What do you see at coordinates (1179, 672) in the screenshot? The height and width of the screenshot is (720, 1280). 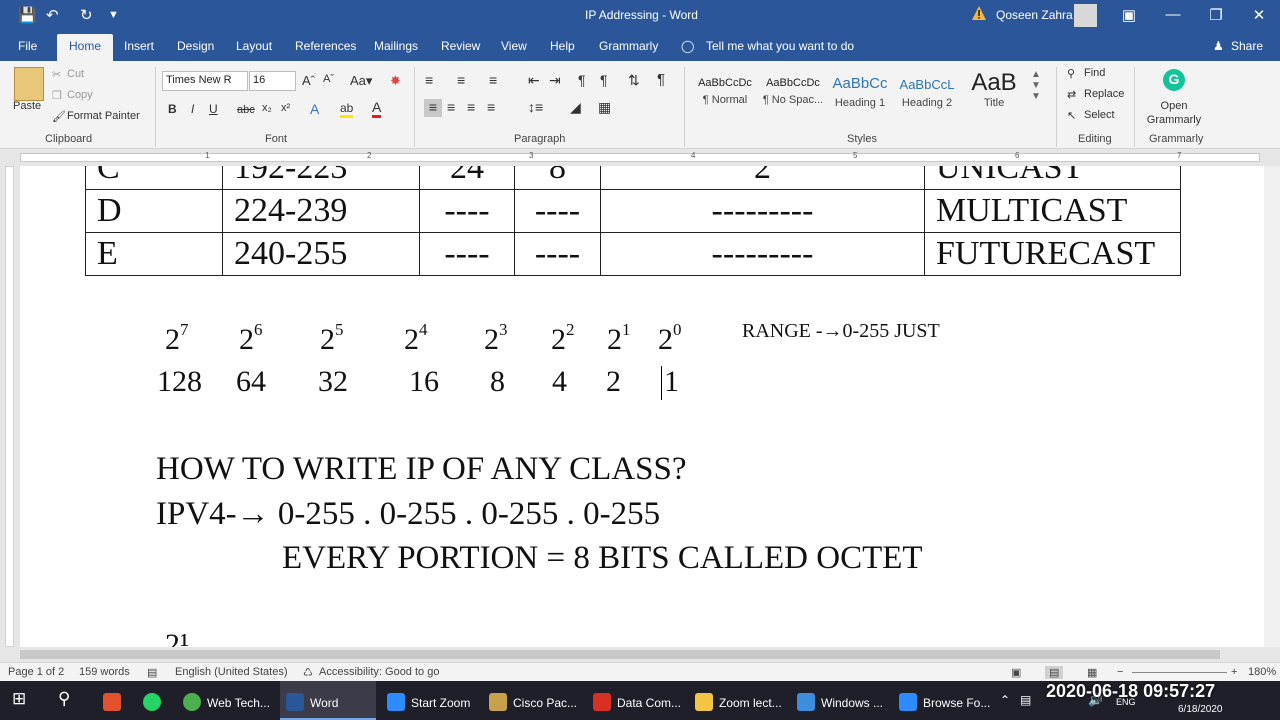 I see `zoom-slider` at bounding box center [1179, 672].